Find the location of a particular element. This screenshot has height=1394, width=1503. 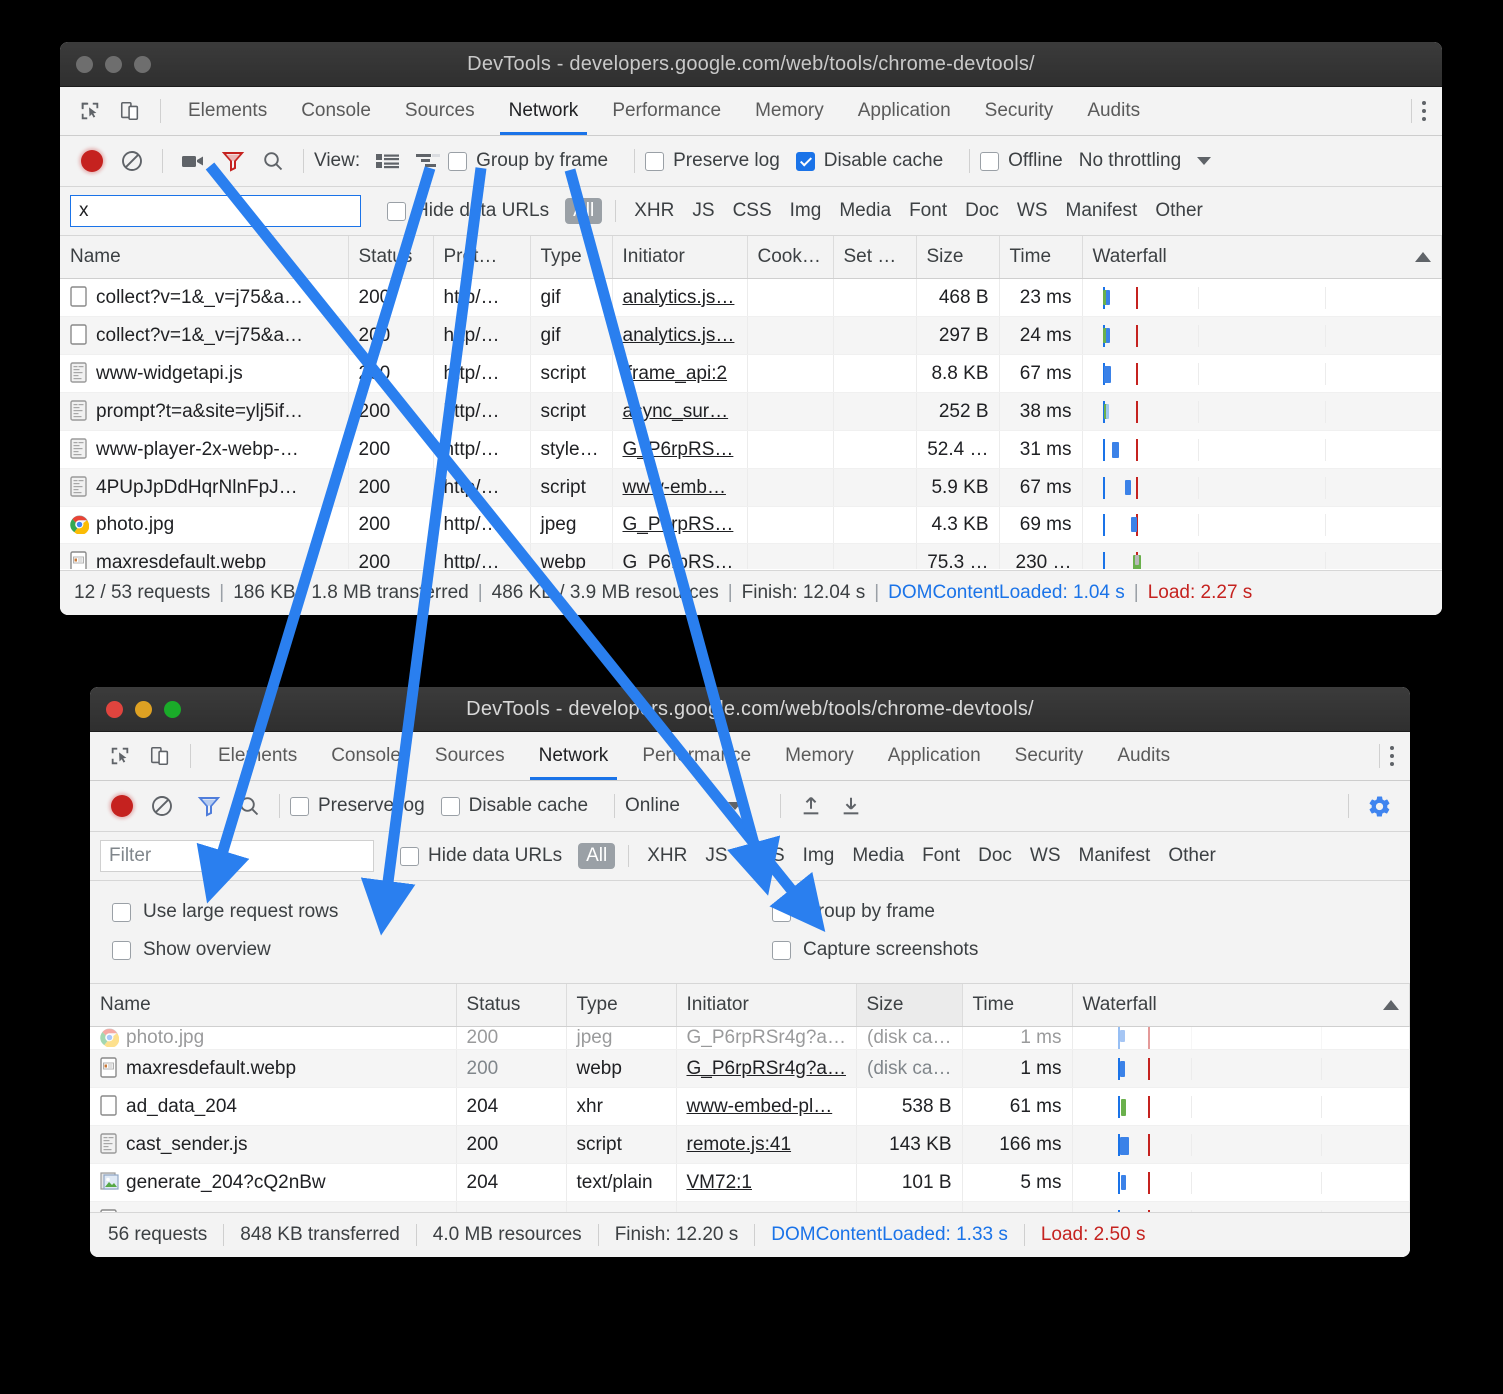

filter-type-other: Other is located at coordinates (1179, 211).